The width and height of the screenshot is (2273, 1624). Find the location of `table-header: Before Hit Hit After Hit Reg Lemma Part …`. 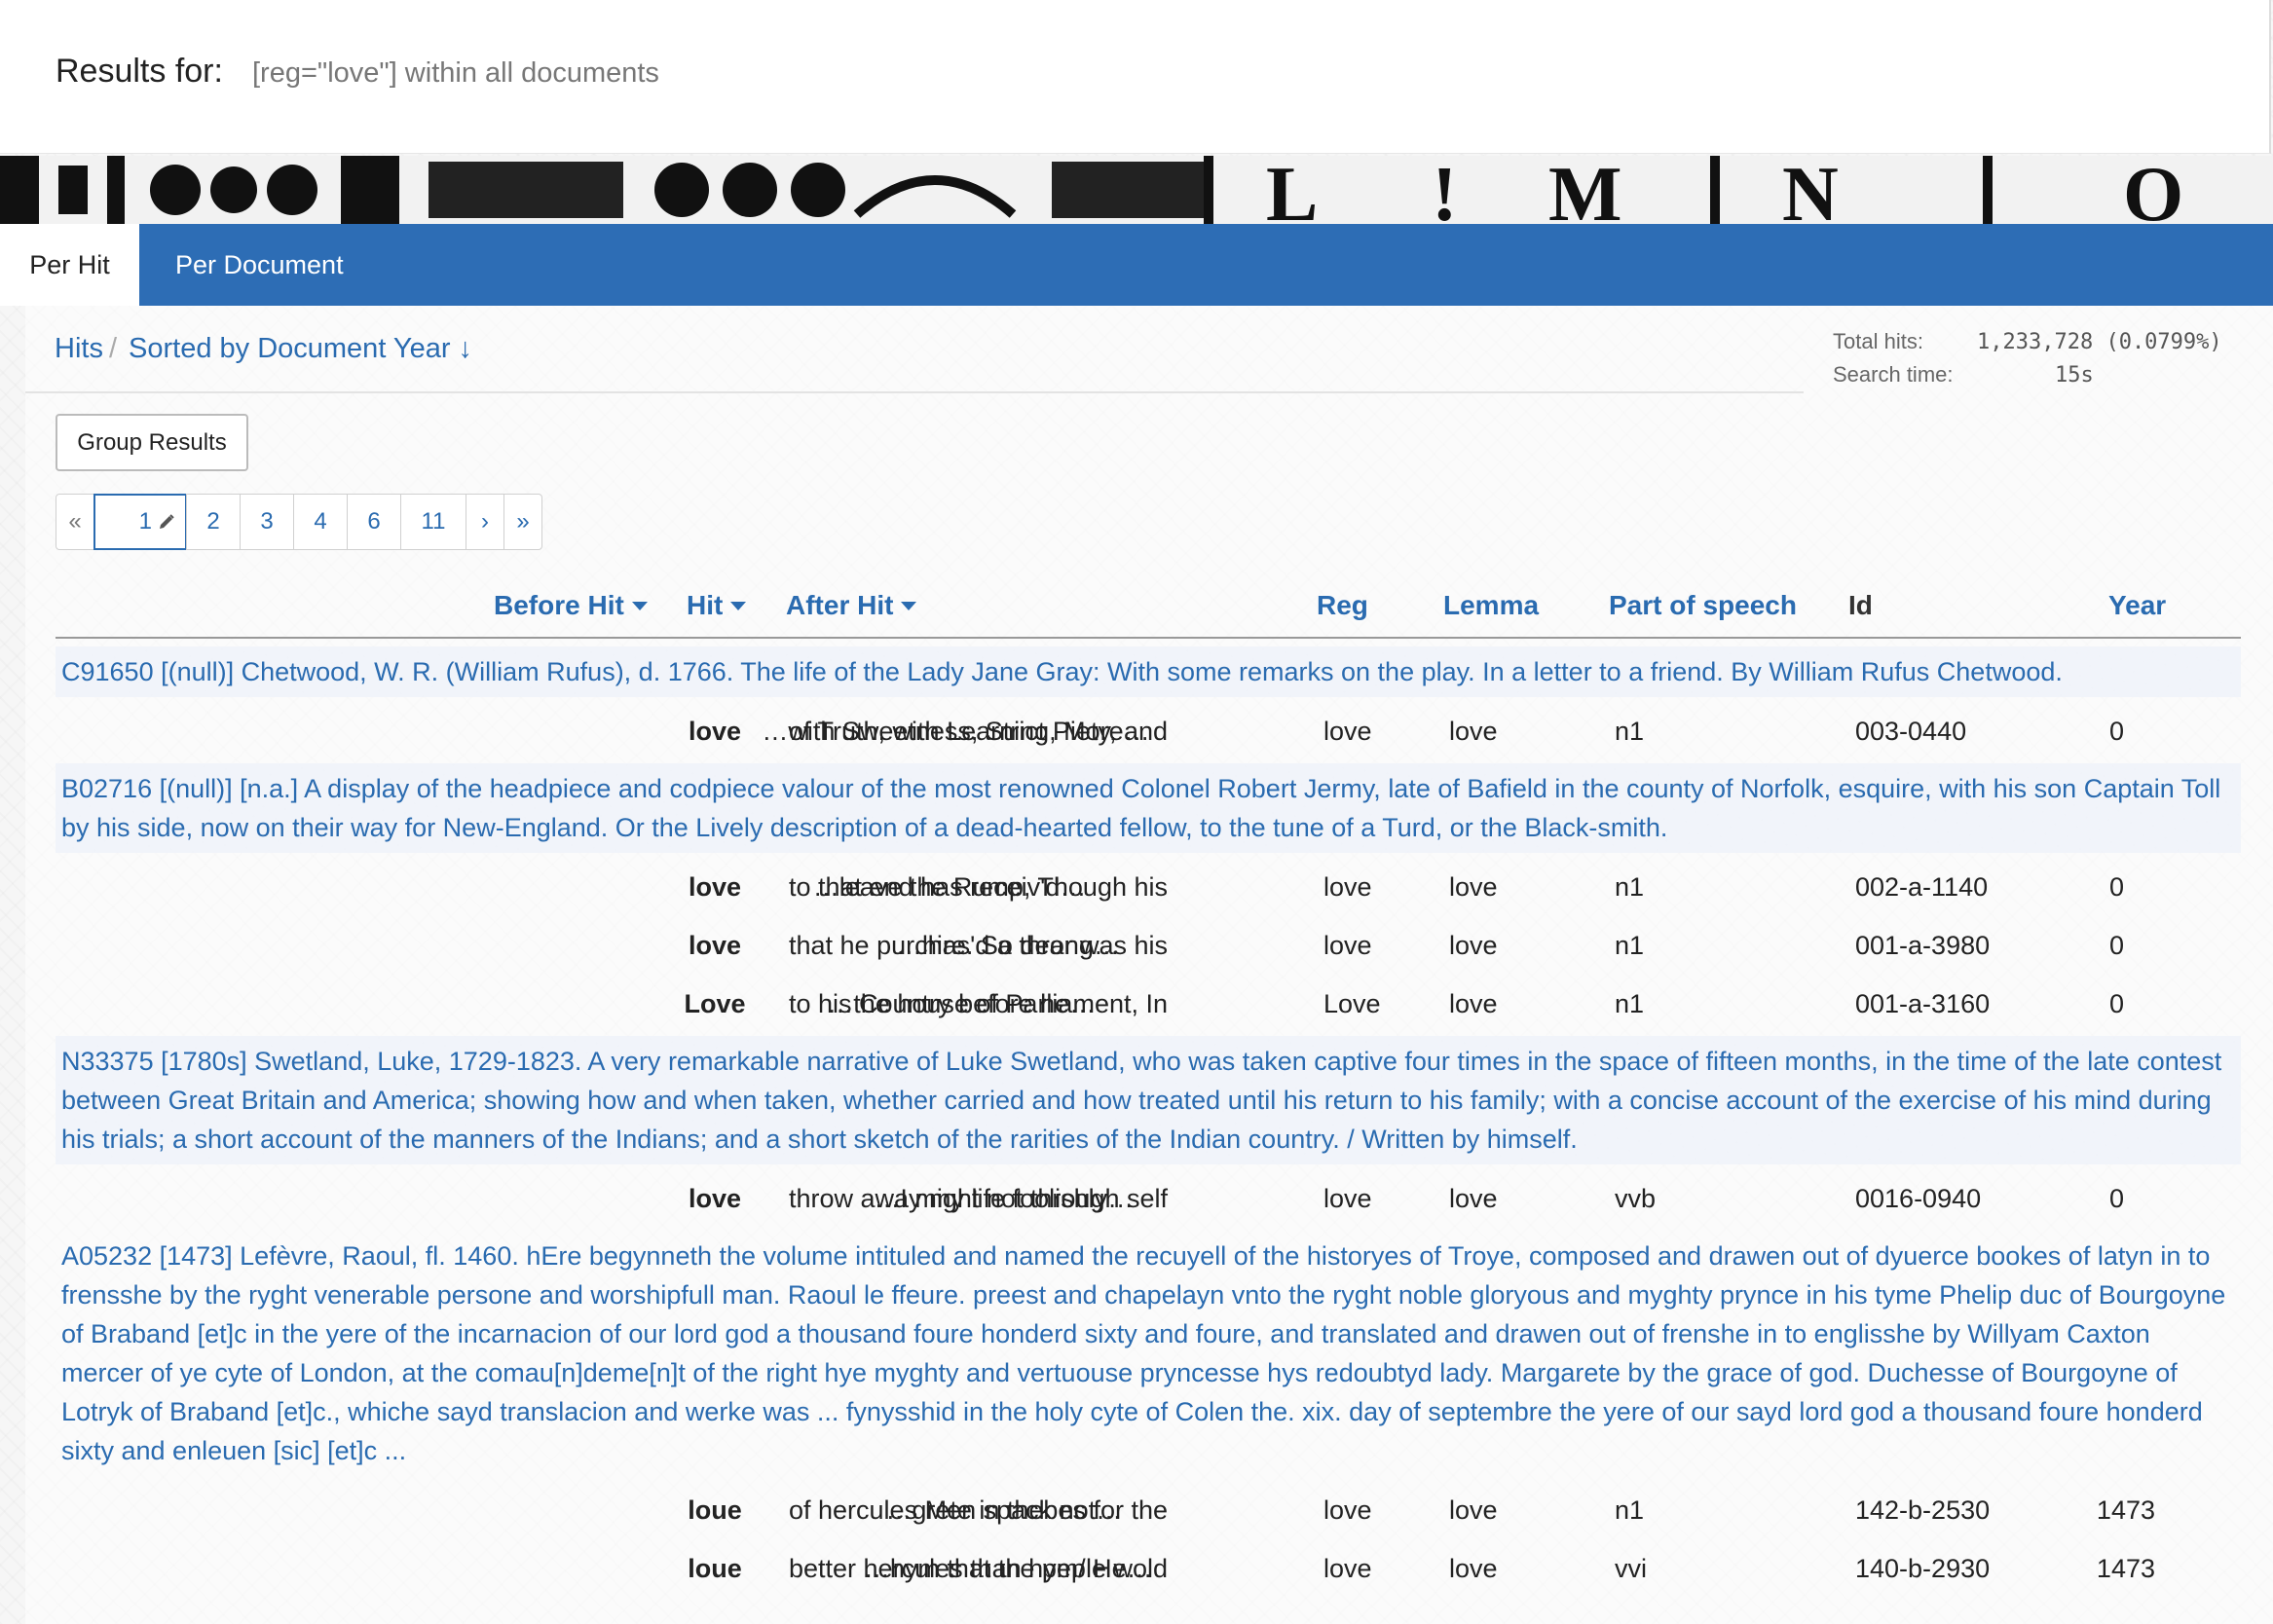

table-header: Before Hit Hit After Hit Reg Lemma Part … is located at coordinates (1148, 608).